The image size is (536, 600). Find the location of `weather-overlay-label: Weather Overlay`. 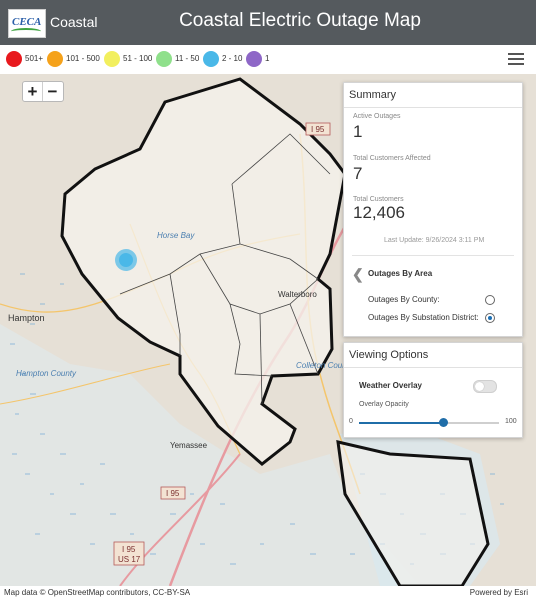

weather-overlay-label: Weather Overlay is located at coordinates (390, 385).